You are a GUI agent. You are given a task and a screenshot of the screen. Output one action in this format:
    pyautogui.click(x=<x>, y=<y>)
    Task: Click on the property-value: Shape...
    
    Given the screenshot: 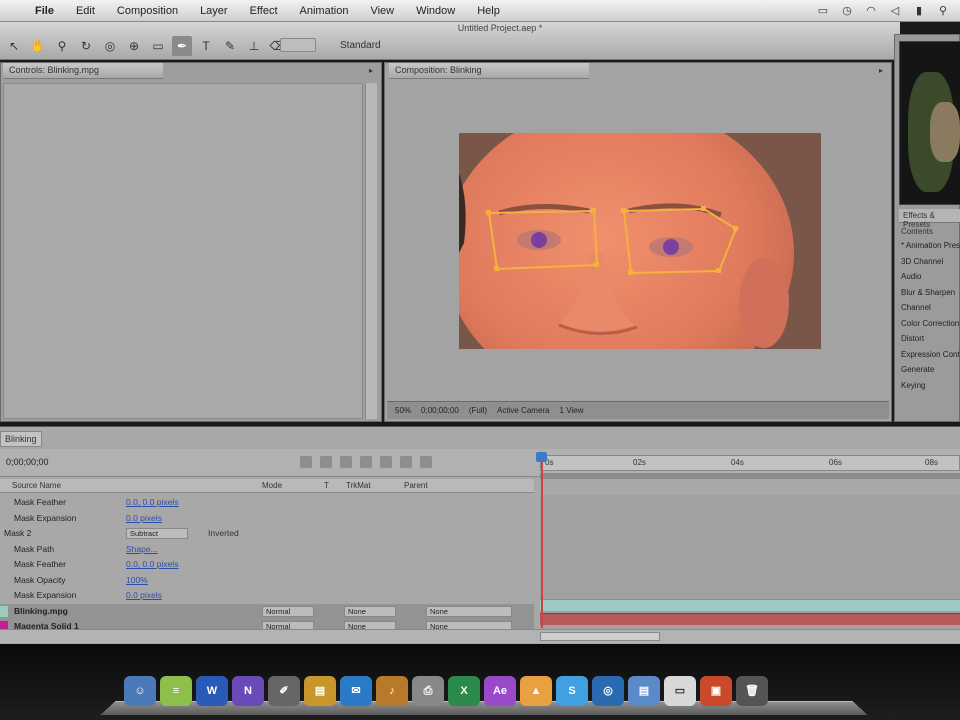 What is the action you would take?
    pyautogui.click(x=142, y=549)
    